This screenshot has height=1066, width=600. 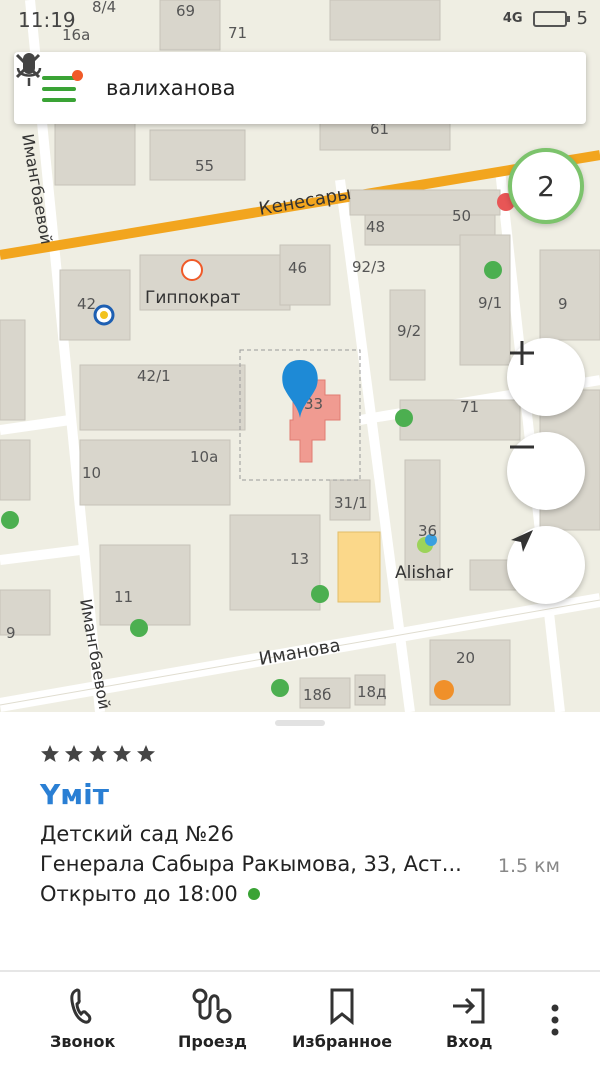 What do you see at coordinates (297, 268) in the screenshot?
I see `house-number: 46` at bounding box center [297, 268].